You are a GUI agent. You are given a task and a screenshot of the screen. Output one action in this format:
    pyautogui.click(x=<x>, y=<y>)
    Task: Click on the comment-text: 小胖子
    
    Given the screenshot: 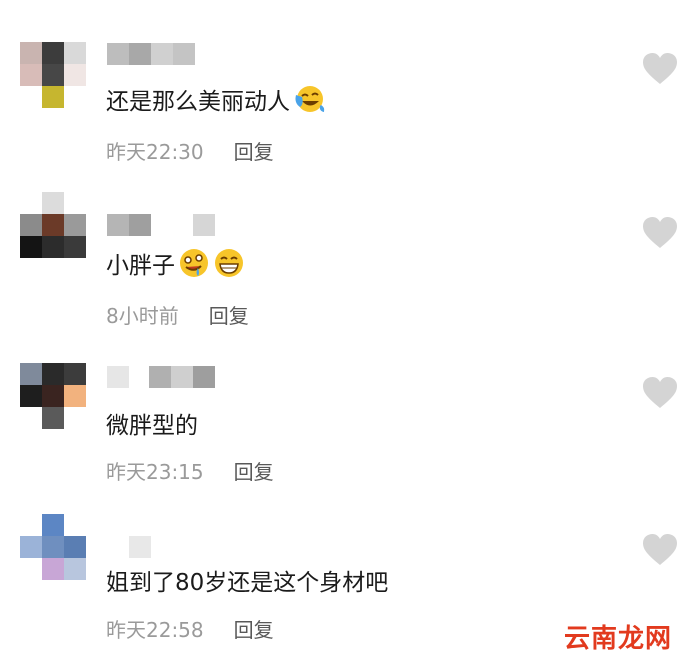 What is the action you would take?
    pyautogui.click(x=175, y=263)
    